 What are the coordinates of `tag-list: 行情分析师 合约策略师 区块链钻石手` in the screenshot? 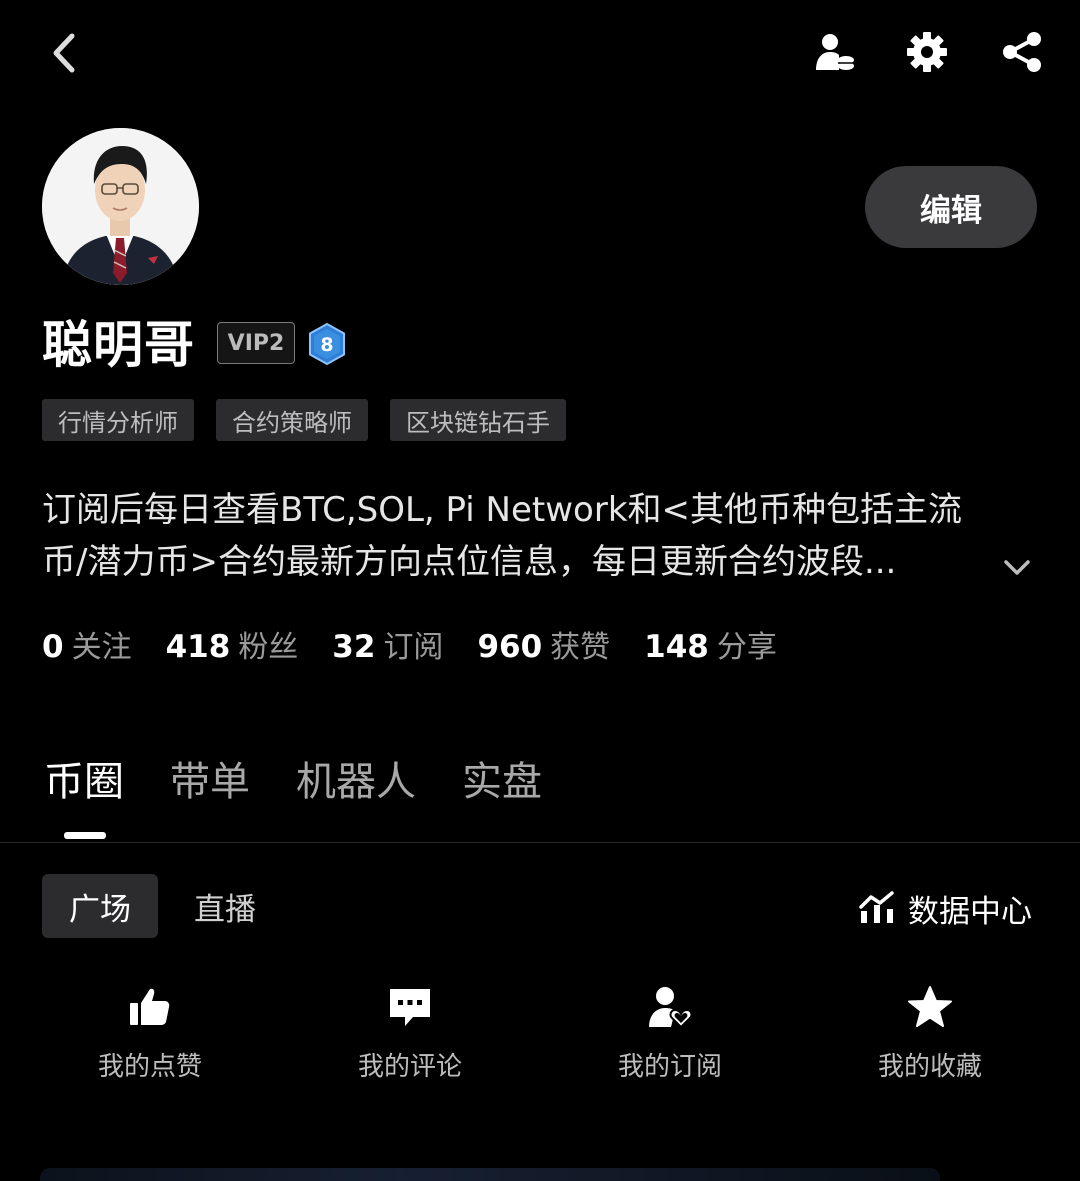 It's located at (304, 420).